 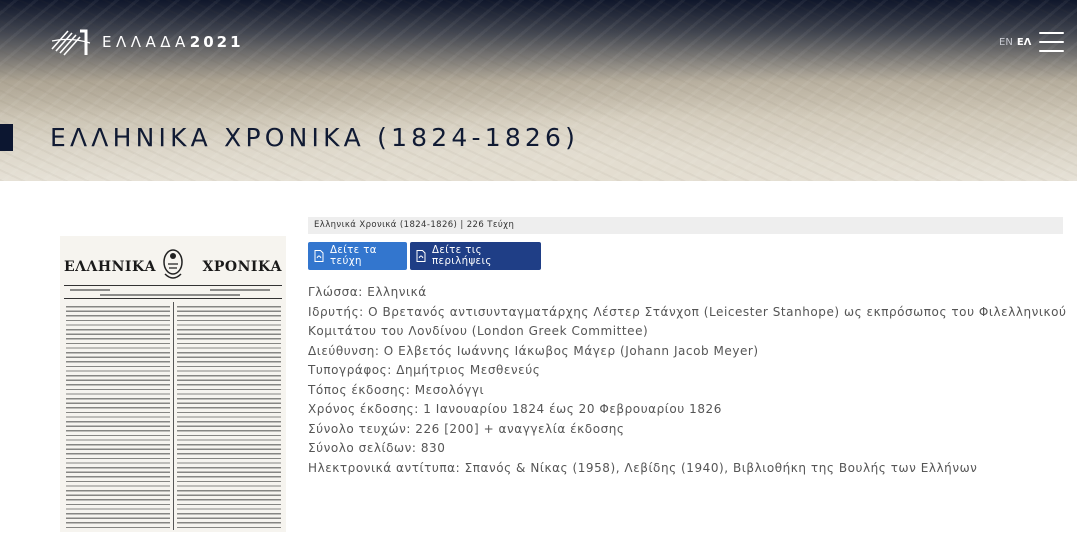 I want to click on lang-en: EN, so click(x=1006, y=42).